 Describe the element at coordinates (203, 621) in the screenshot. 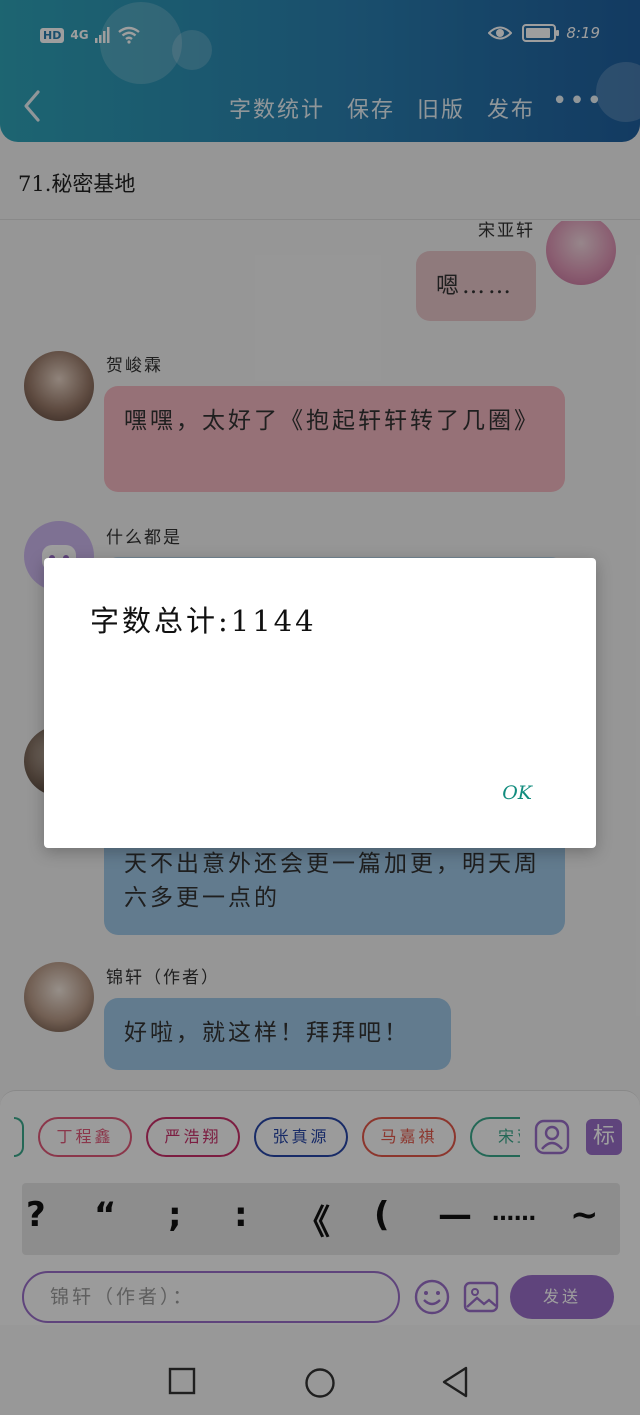

I see `dialog-message: 字数总计:1144` at that location.